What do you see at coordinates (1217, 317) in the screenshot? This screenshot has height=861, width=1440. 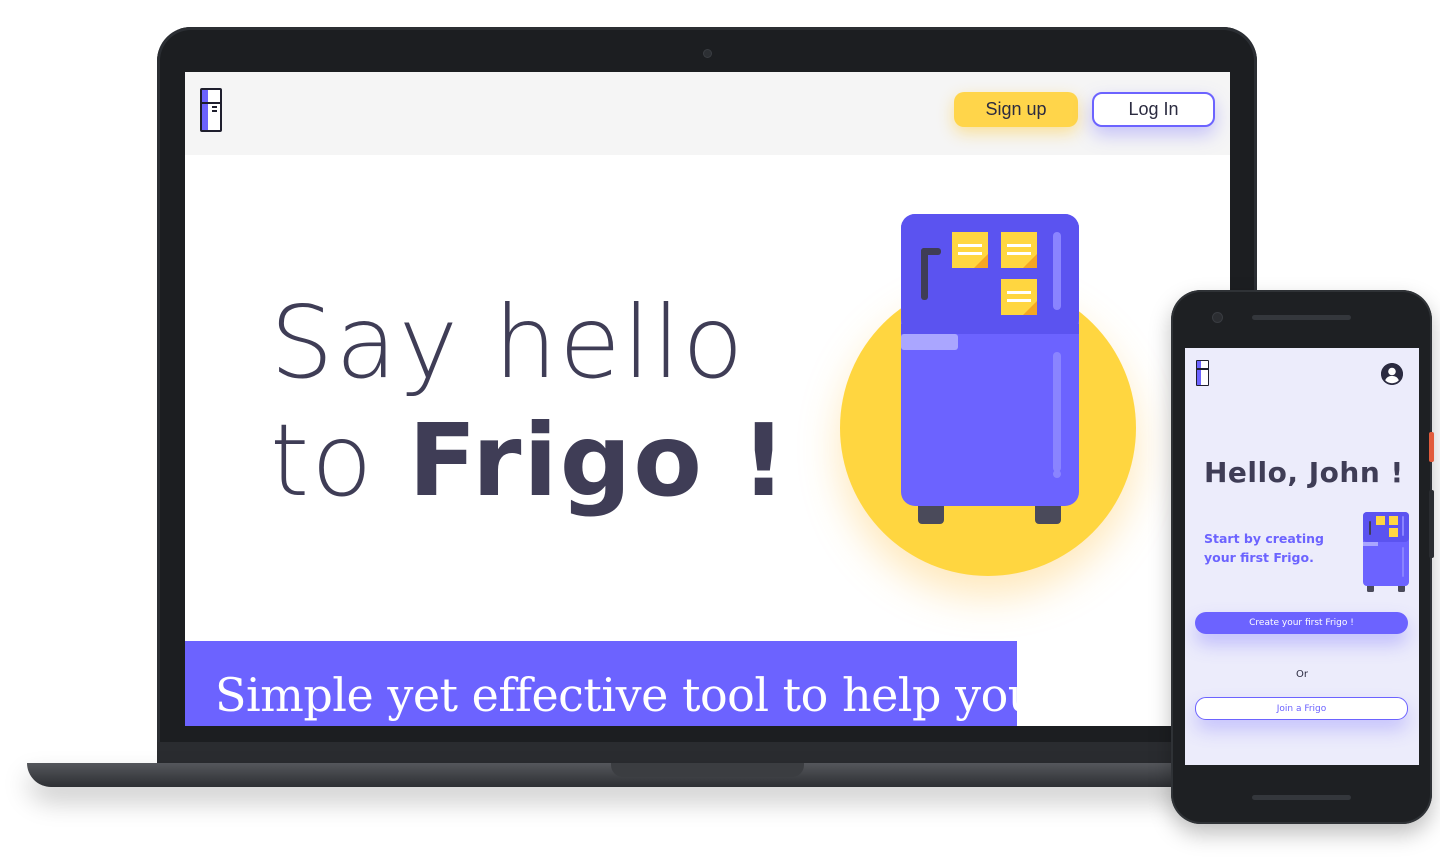 I see `phone-camera` at bounding box center [1217, 317].